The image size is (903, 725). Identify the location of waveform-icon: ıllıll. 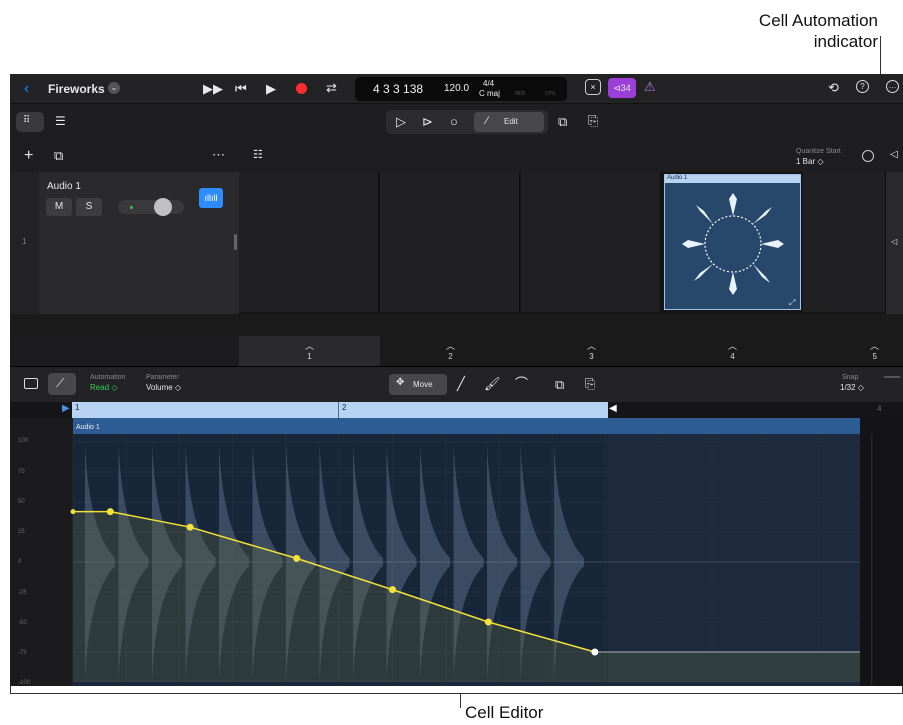
(211, 198).